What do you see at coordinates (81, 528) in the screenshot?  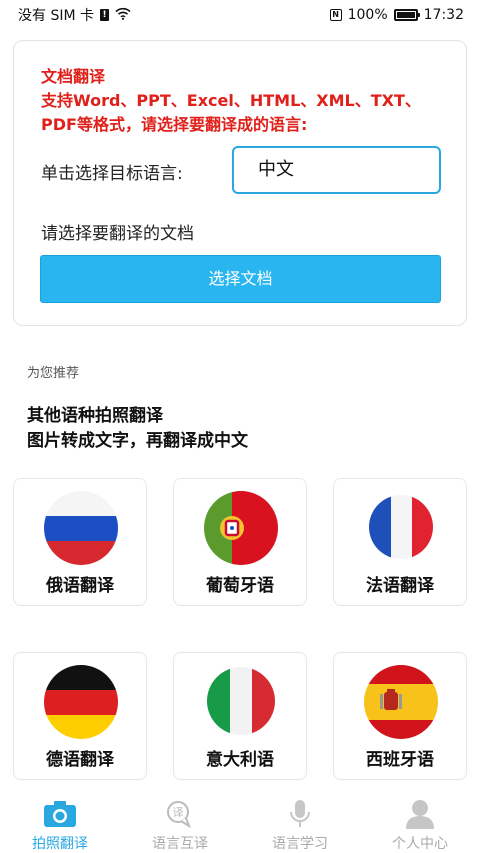 I see `russia-flag-icon` at bounding box center [81, 528].